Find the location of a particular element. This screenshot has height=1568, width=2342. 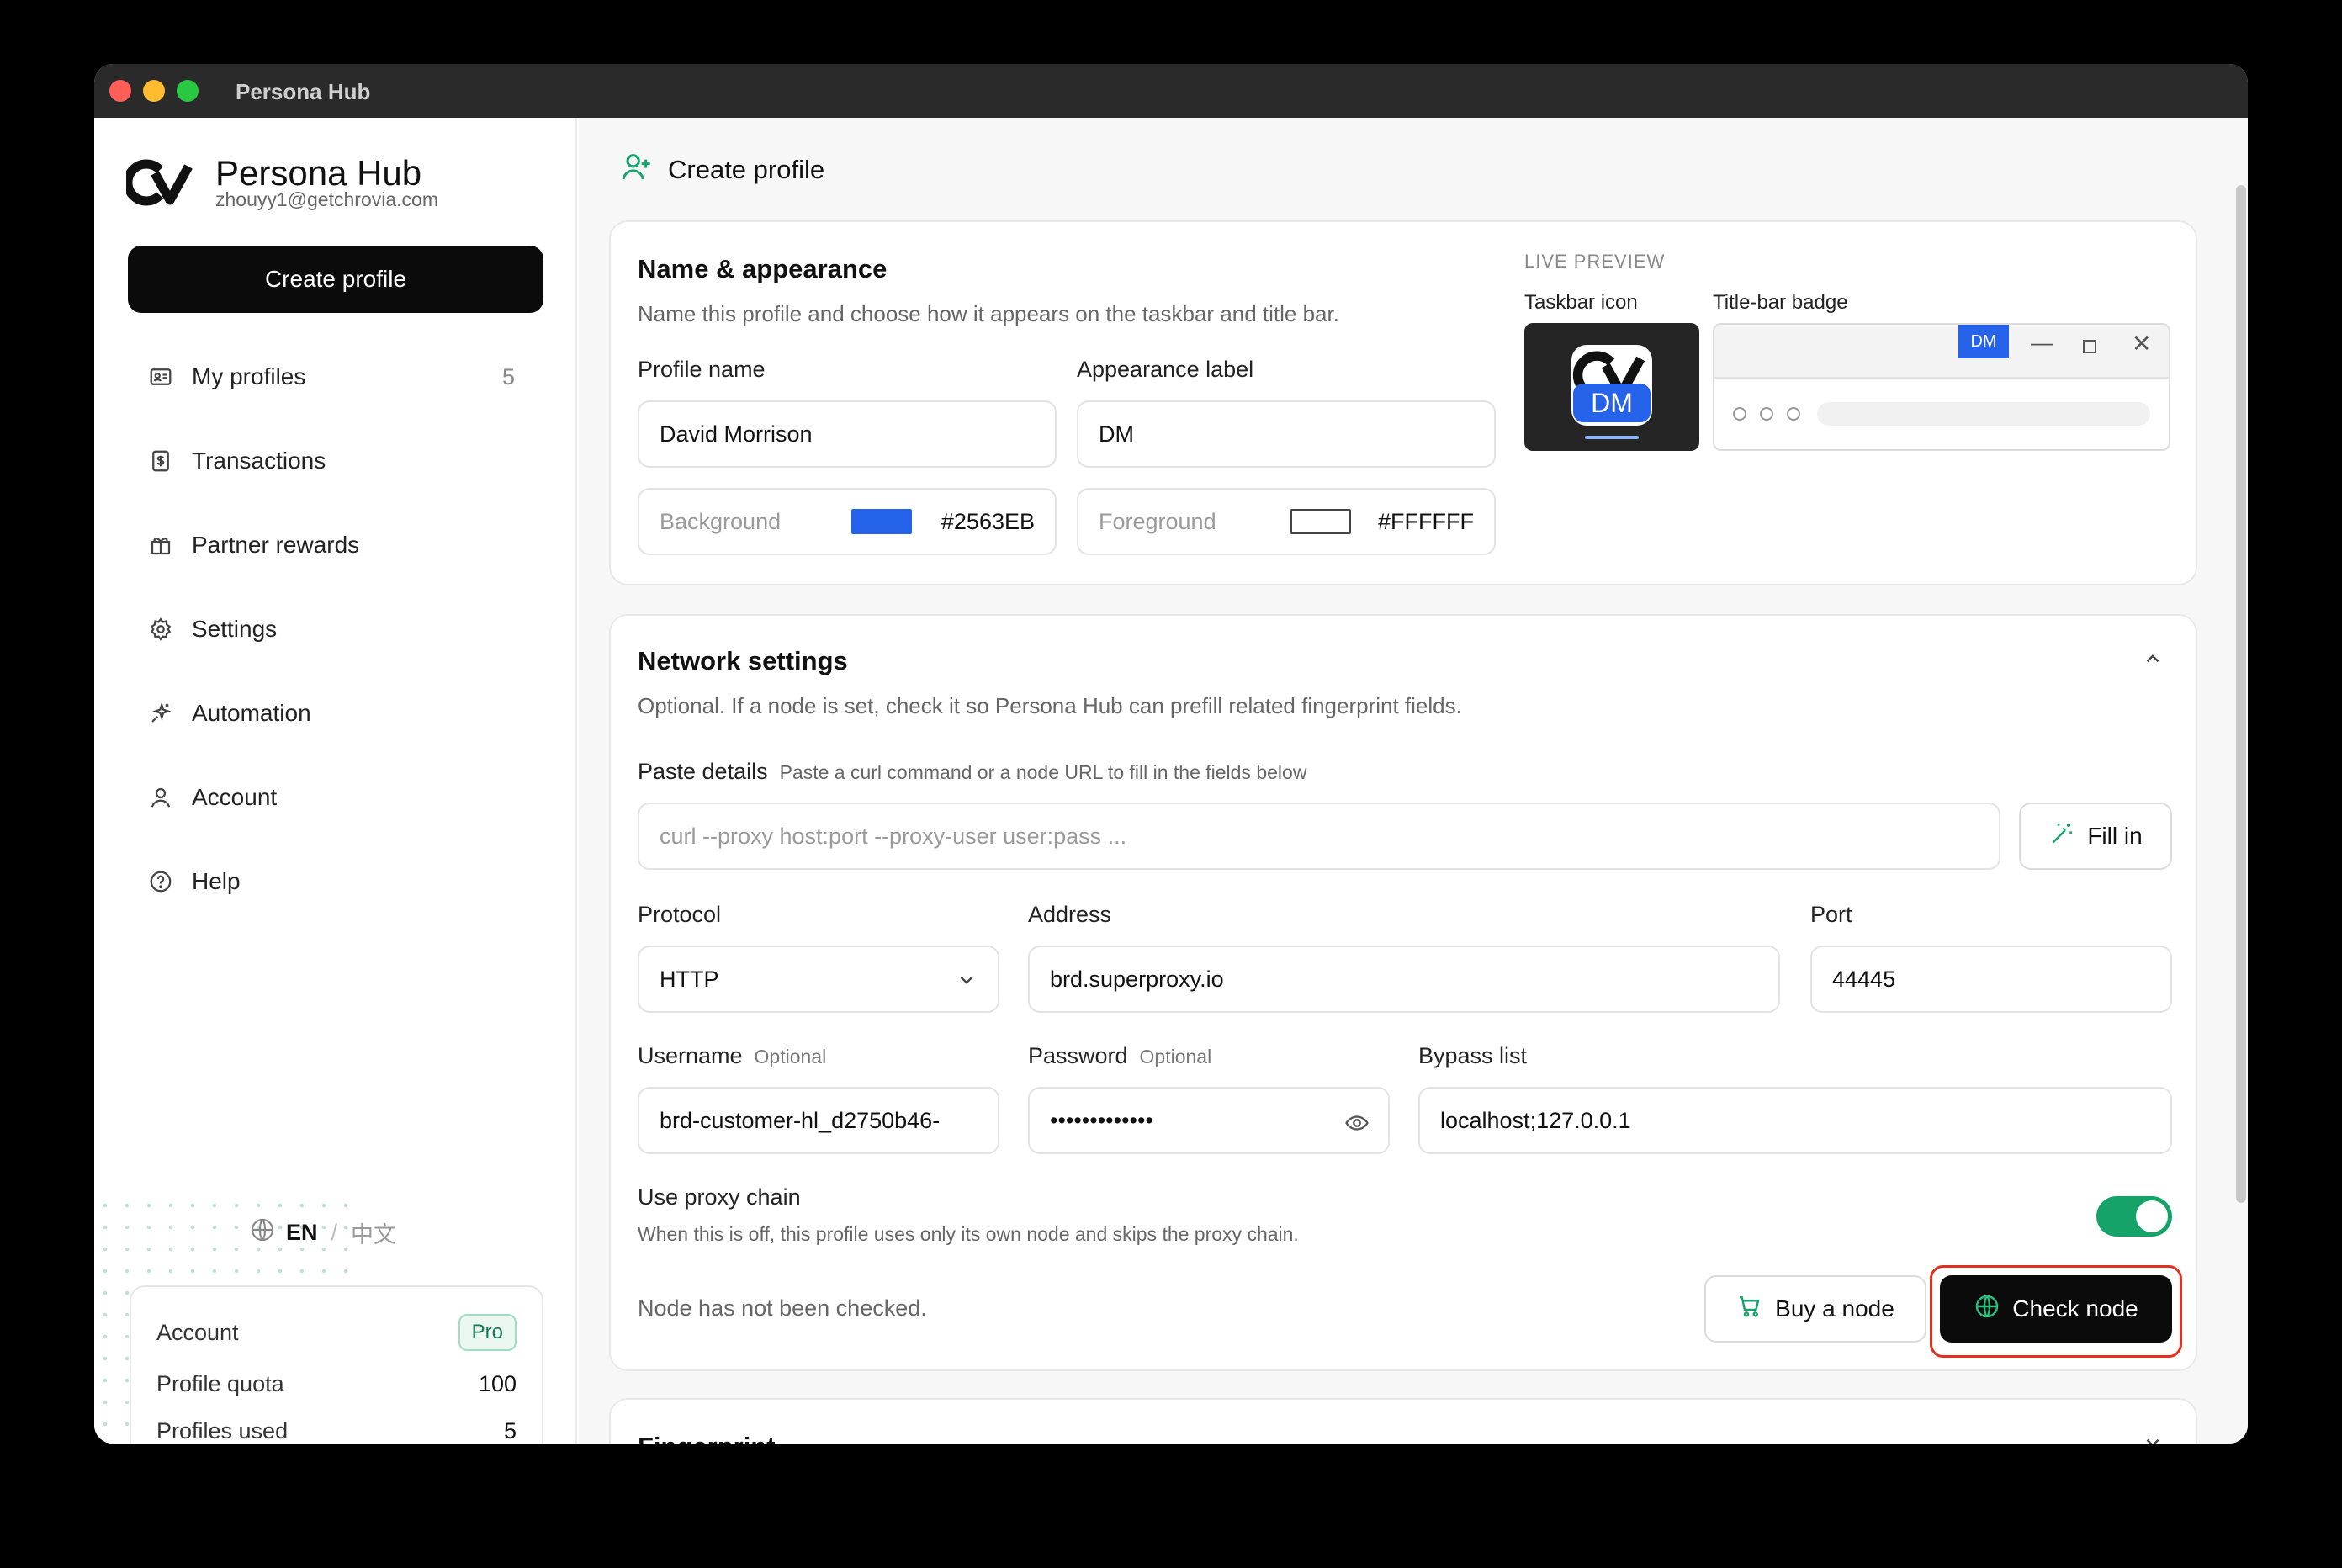

titlebar-badge: DM is located at coordinates (1983, 341).